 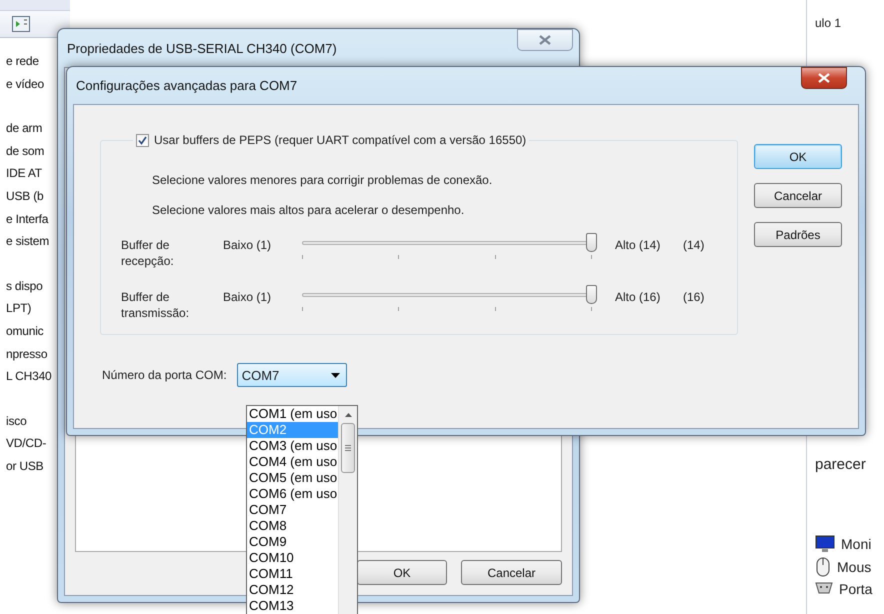 I want to click on document-title: ulo 1, so click(x=828, y=23).